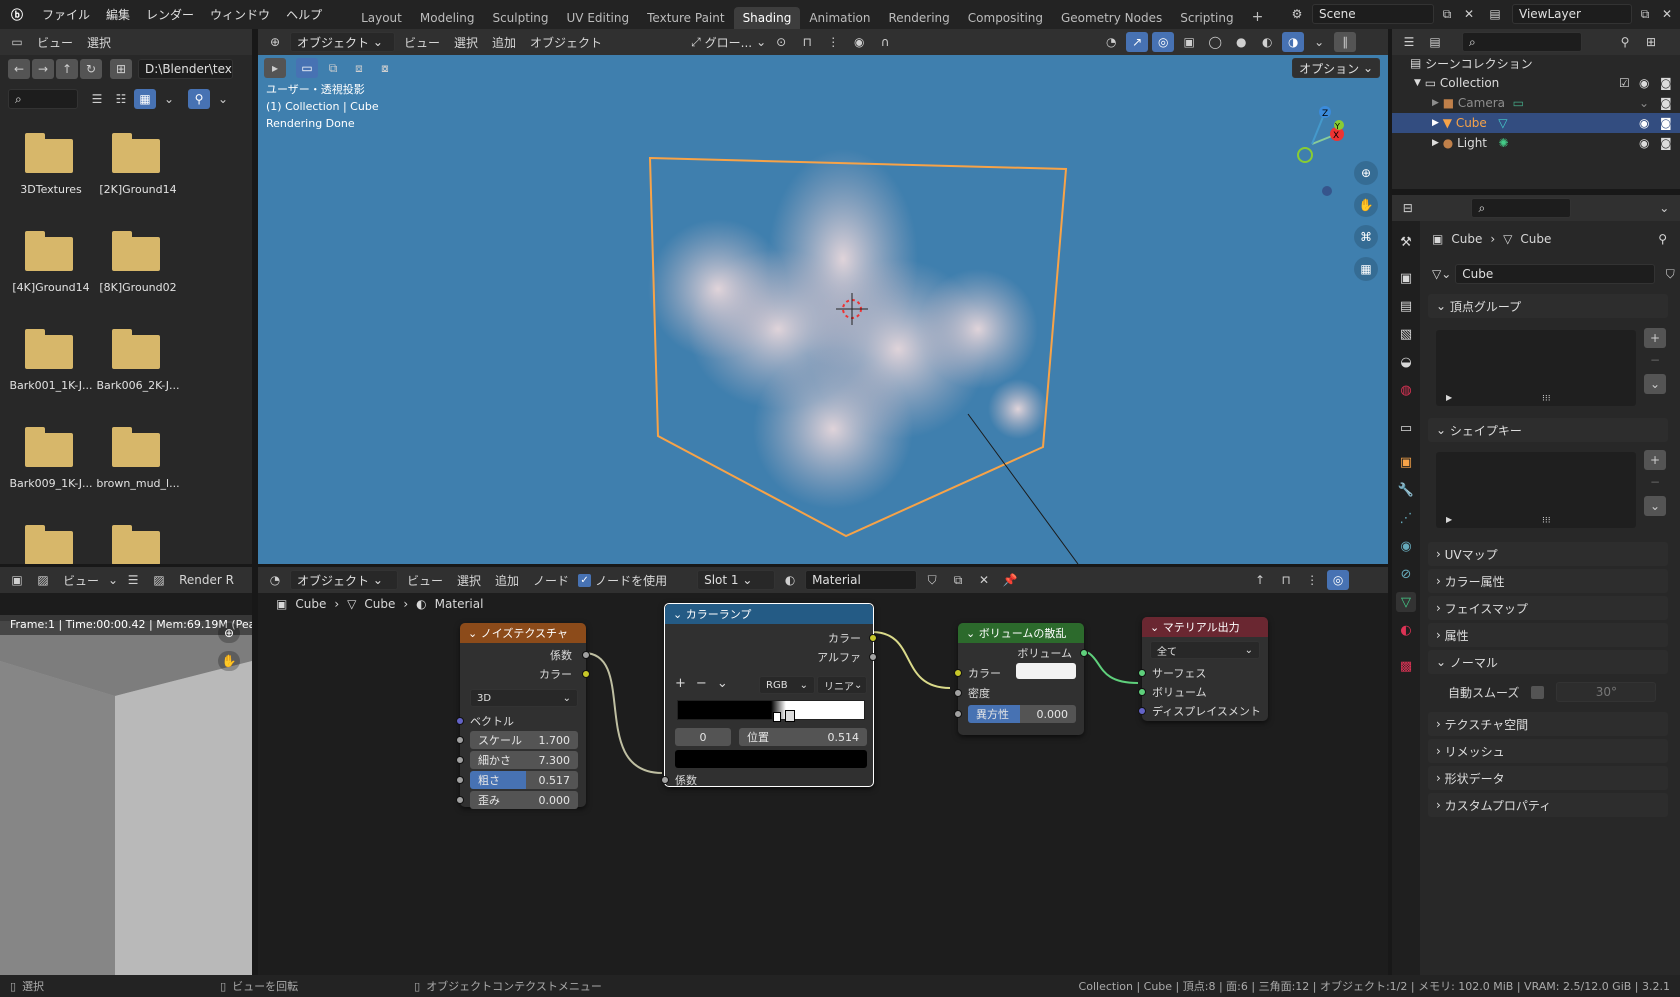 The width and height of the screenshot is (1680, 997). Describe the element at coordinates (1406, 334) in the screenshot. I see `view-layer-tab-icon: ▧` at that location.